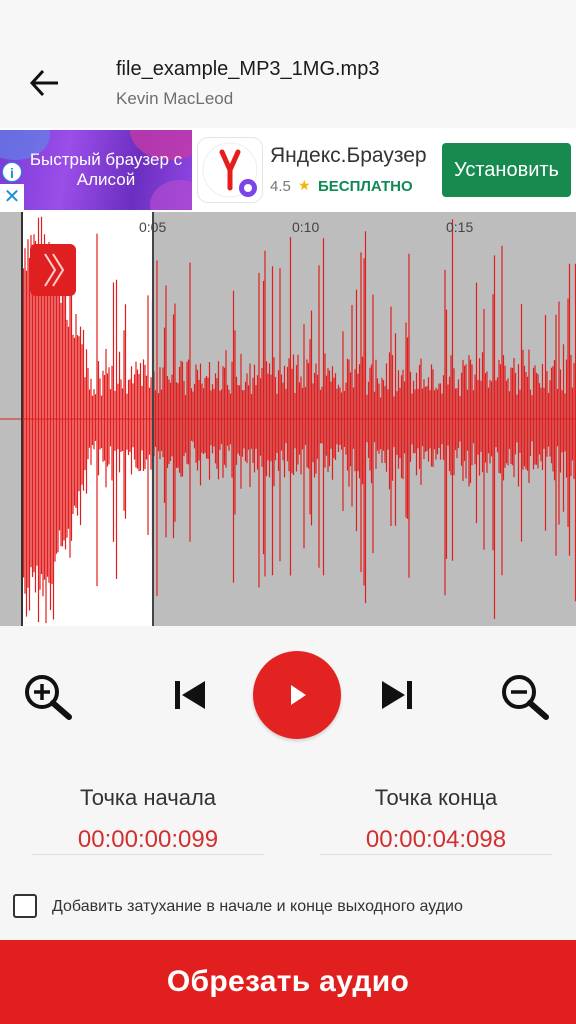 The image size is (576, 1024). Describe the element at coordinates (106, 169) in the screenshot. I see `ad-image-text: Быстрый браузер с Алисой` at that location.